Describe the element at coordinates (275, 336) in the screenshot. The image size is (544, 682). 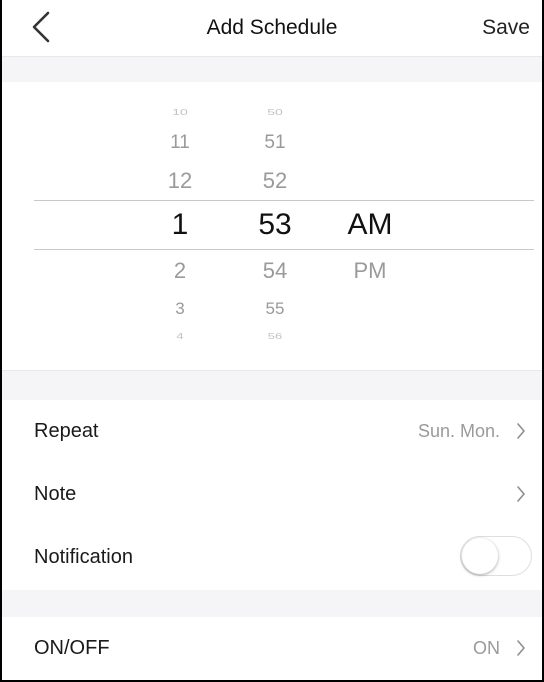
I see `minute-option: 56` at that location.